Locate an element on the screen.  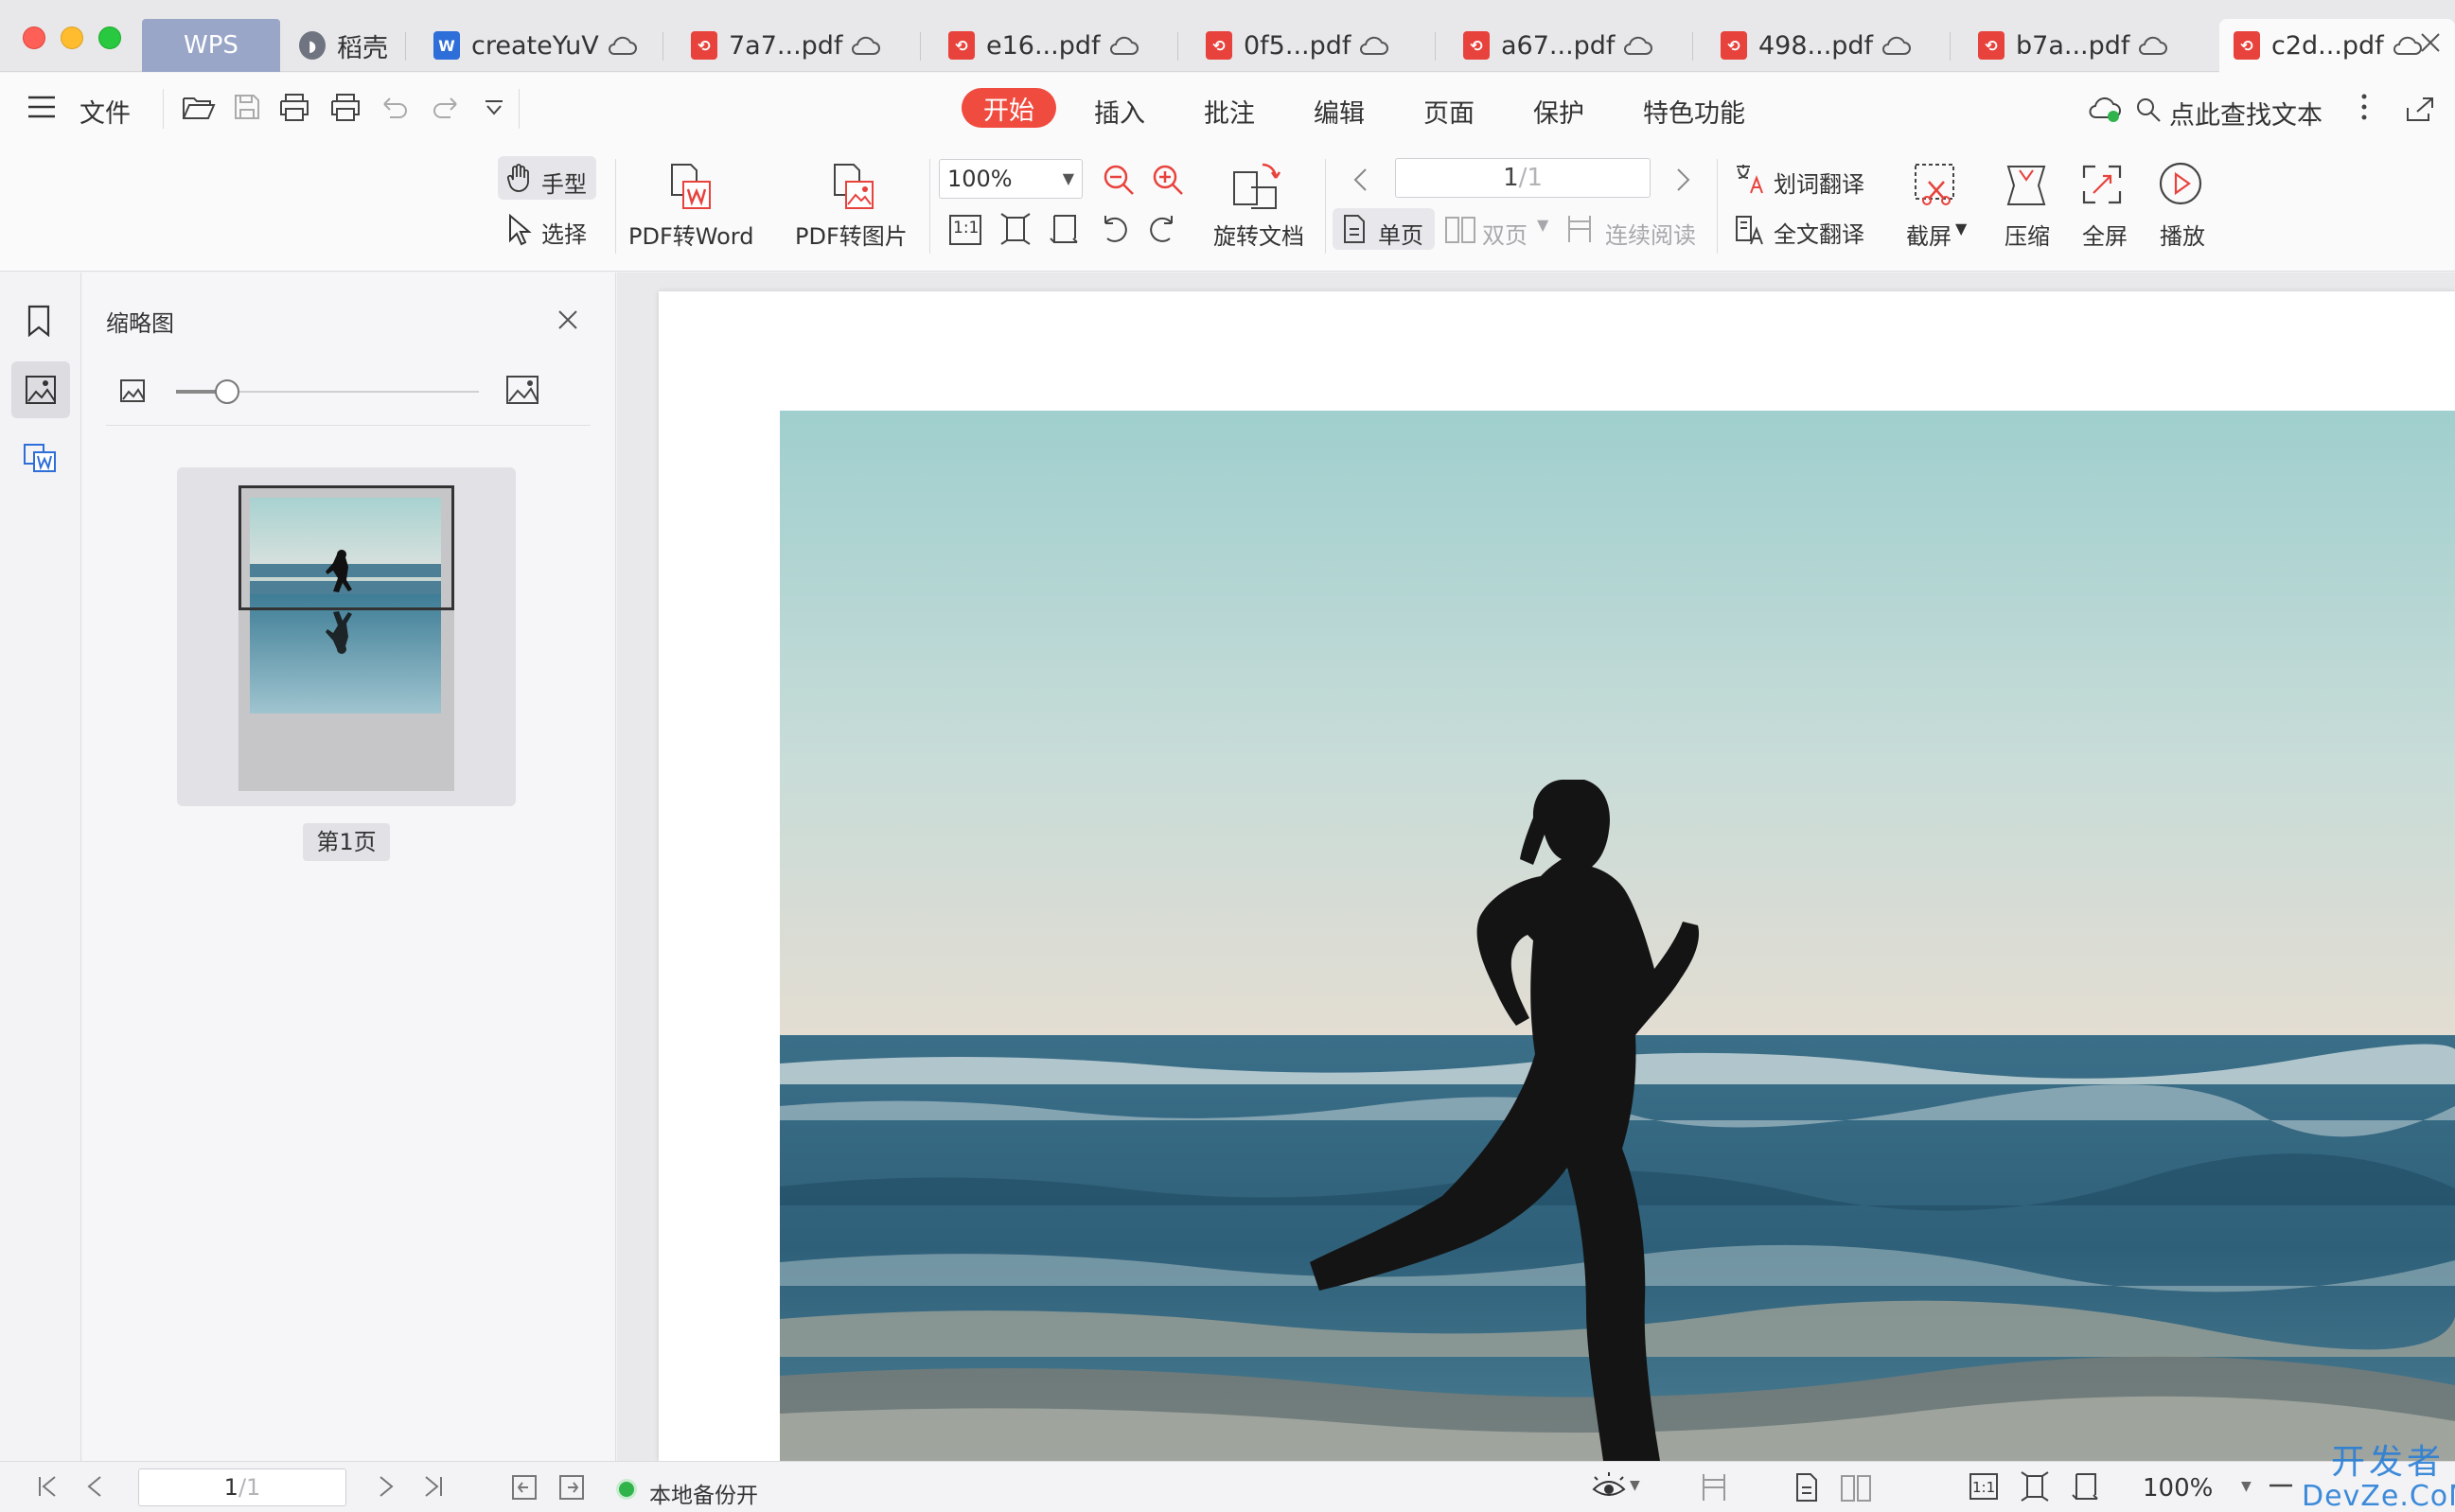
play-button: 播放 is located at coordinates (2182, 235).